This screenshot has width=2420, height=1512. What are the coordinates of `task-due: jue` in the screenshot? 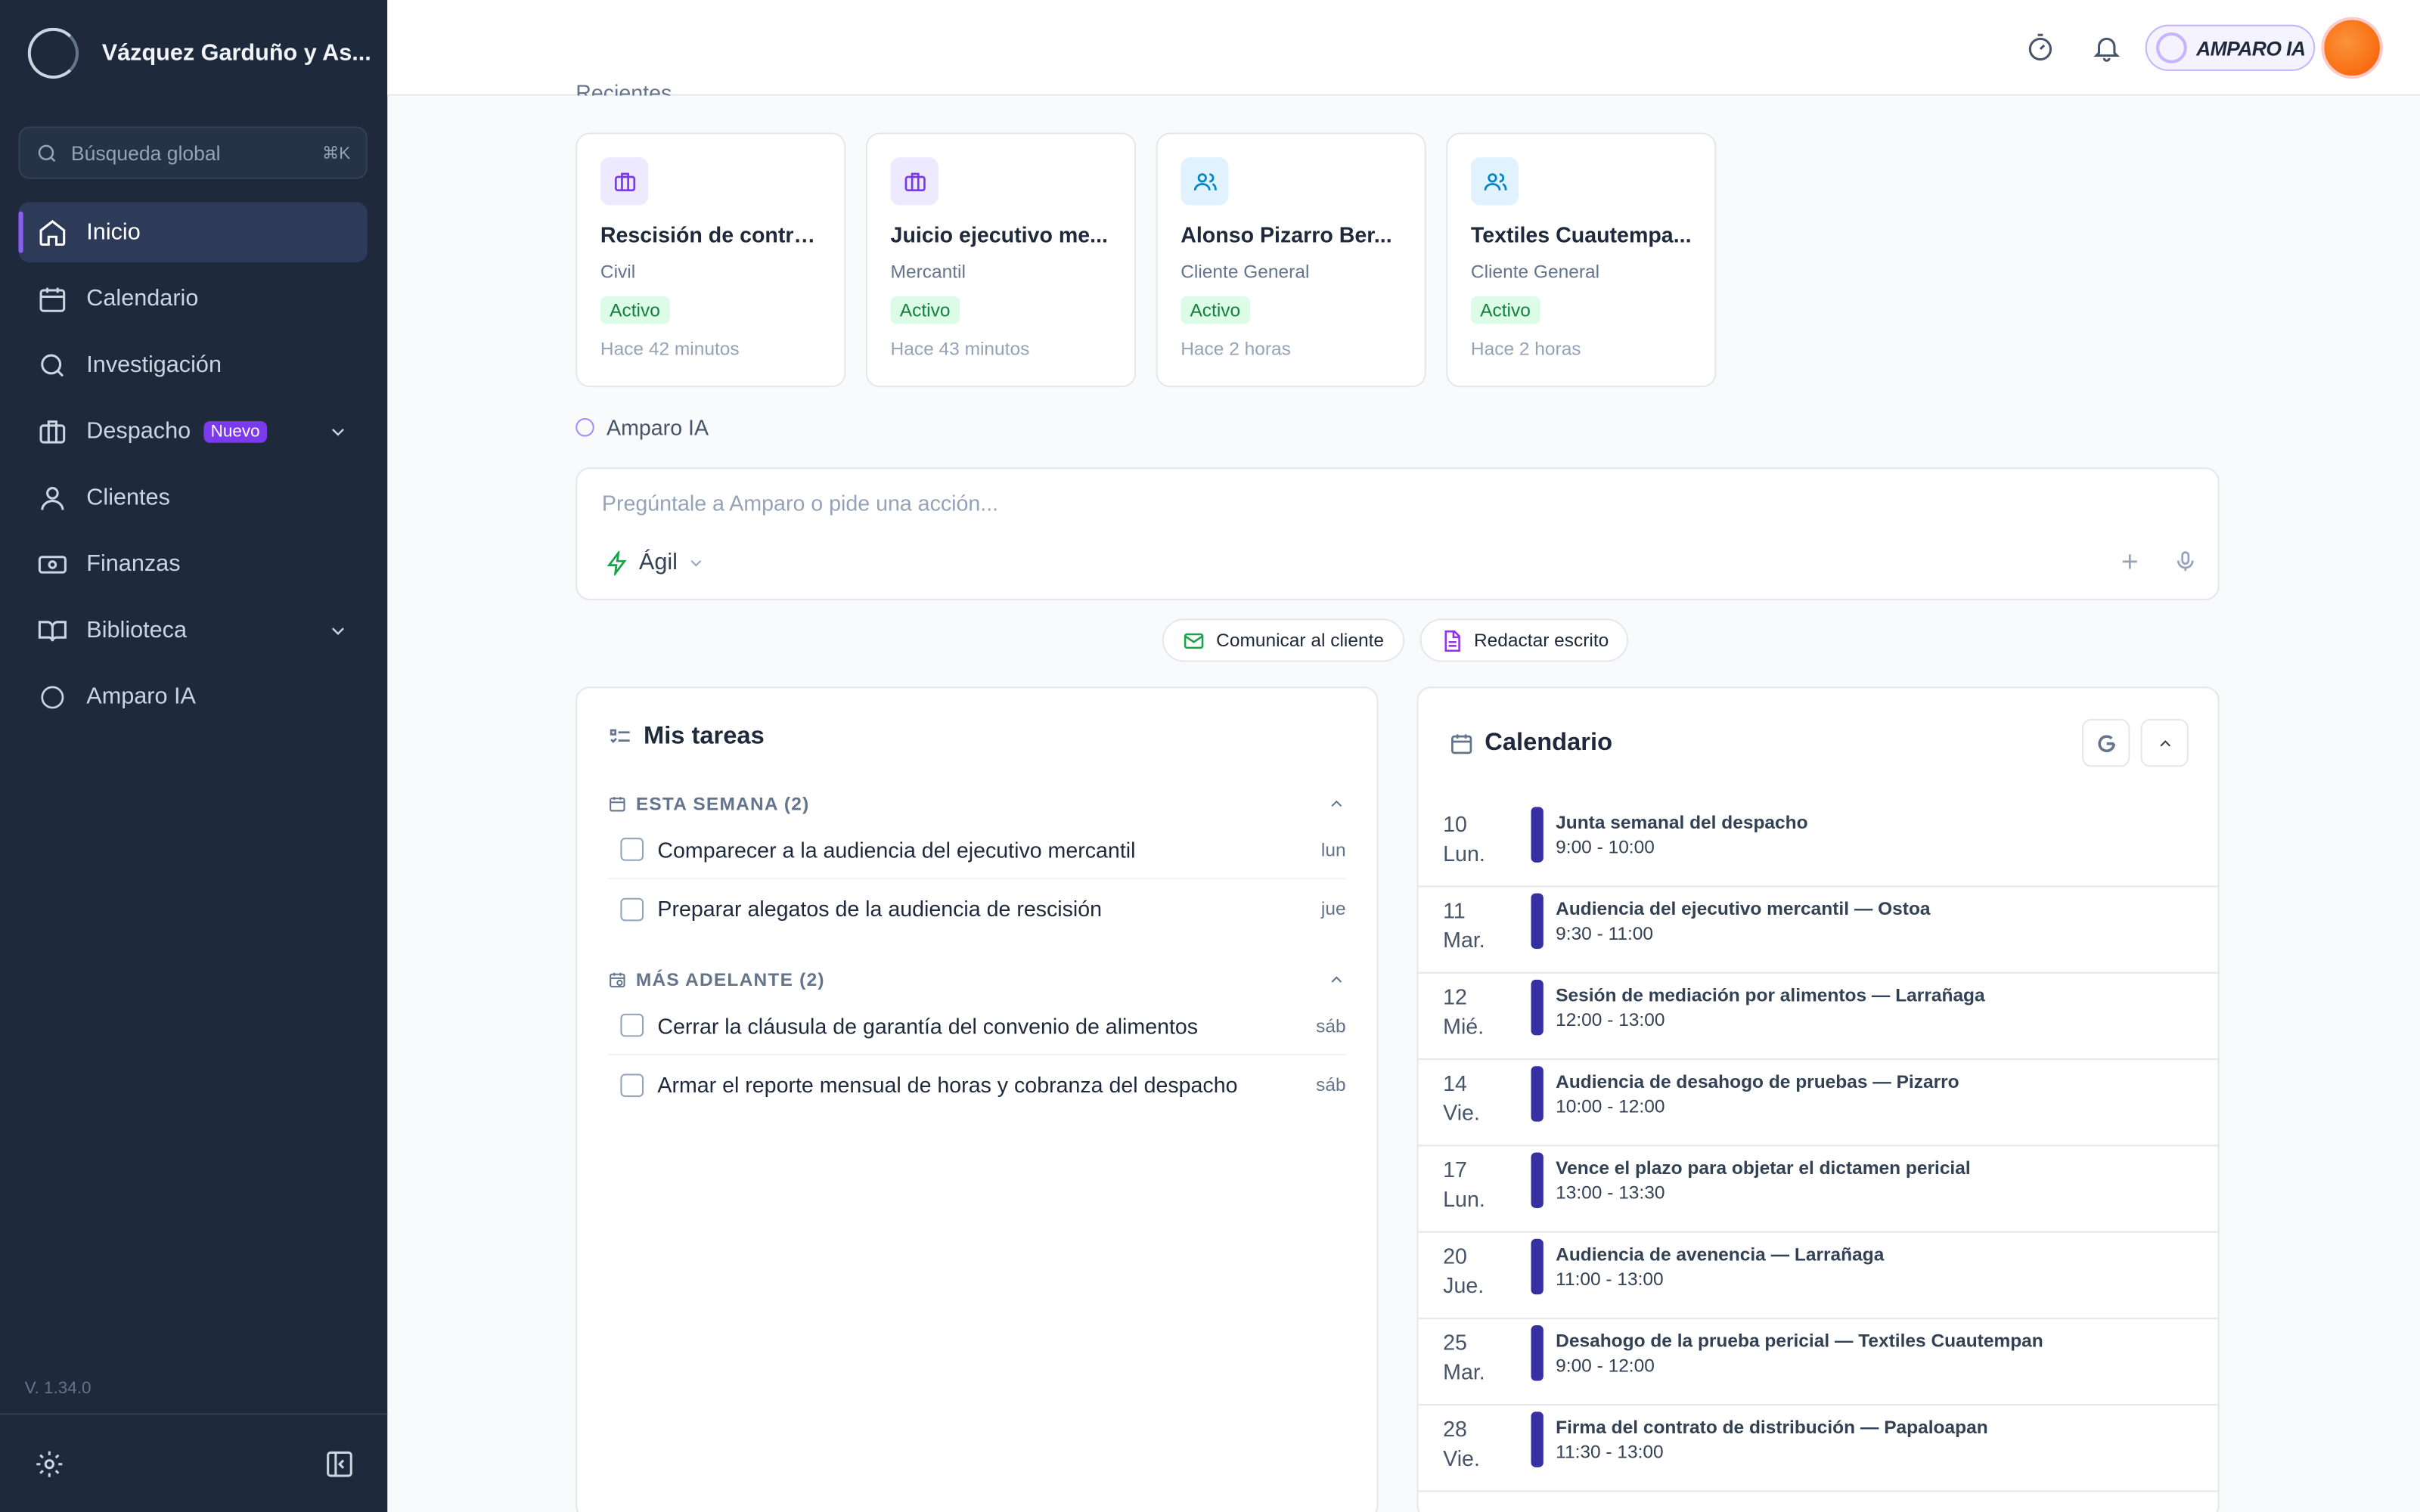 It's located at (1333, 908).